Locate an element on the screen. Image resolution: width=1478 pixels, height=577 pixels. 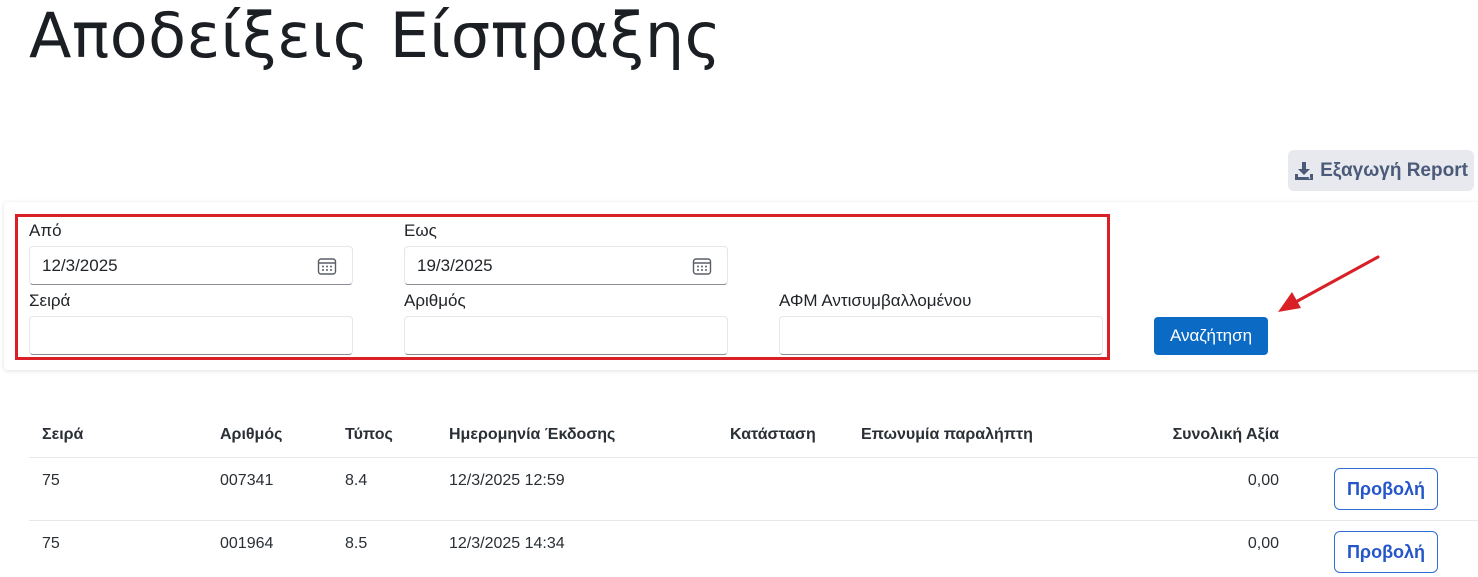
vat-label: ΑΦΜ Αντισυμβαλλομένου is located at coordinates (875, 300).